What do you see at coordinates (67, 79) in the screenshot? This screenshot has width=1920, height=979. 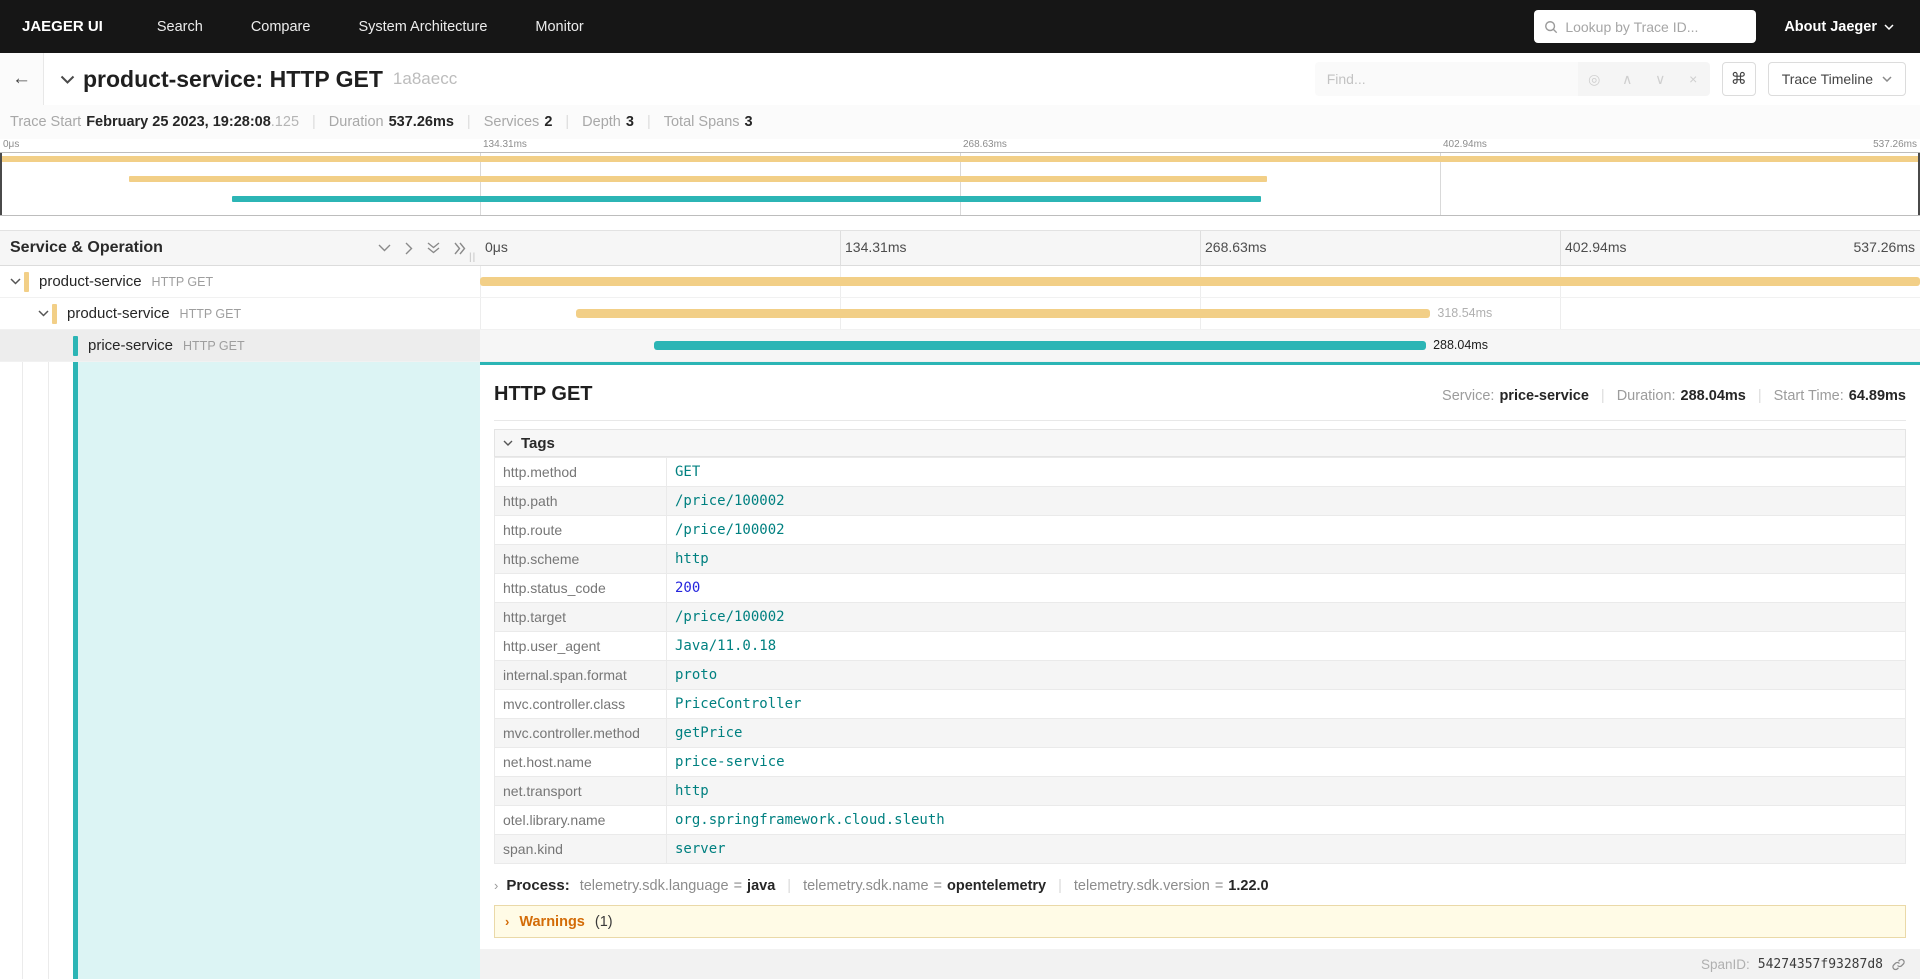 I see `collapse-trace-chevron-icon` at bounding box center [67, 79].